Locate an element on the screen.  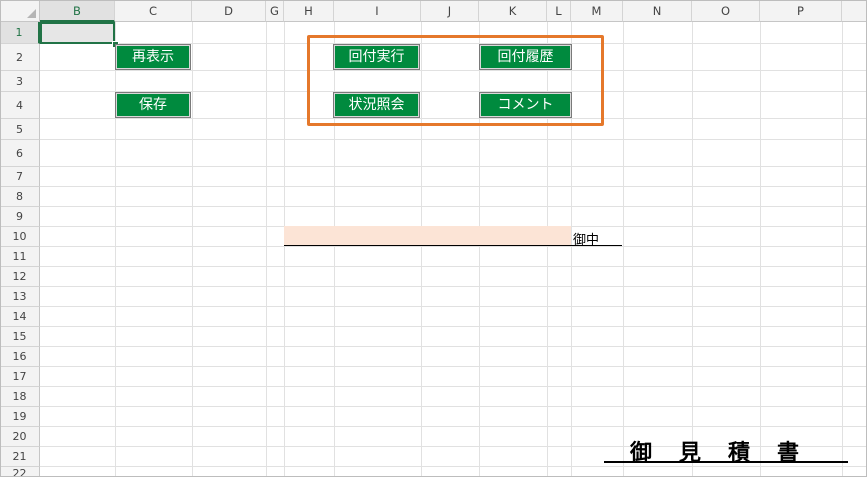
circulate-button: 回付実行 is located at coordinates (376, 57).